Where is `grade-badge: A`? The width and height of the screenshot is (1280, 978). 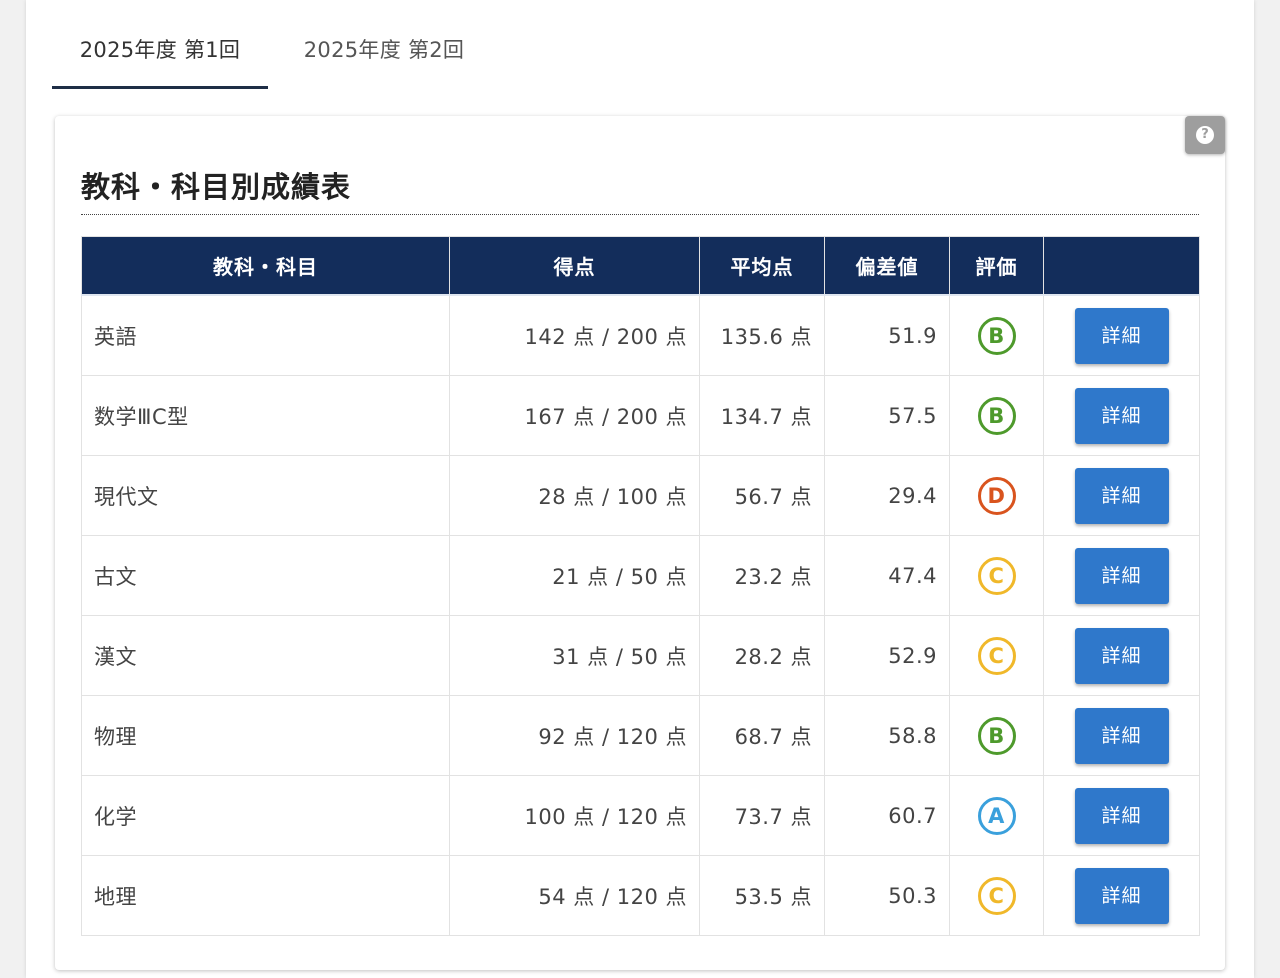
grade-badge: A is located at coordinates (996, 815).